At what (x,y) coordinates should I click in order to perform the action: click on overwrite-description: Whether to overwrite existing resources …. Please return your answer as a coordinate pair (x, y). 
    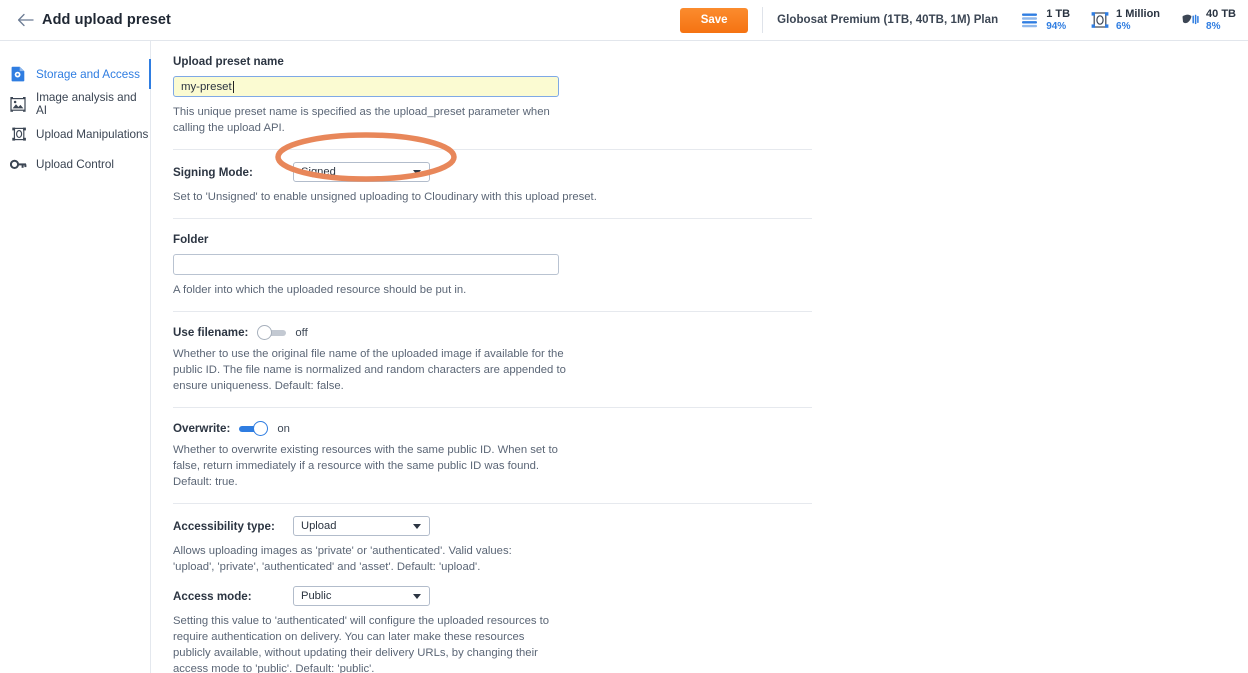
    Looking at the image, I should click on (365, 466).